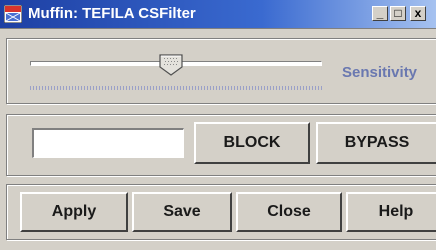 This screenshot has height=250, width=436. Describe the element at coordinates (182, 212) in the screenshot. I see `save-button: Save` at that location.